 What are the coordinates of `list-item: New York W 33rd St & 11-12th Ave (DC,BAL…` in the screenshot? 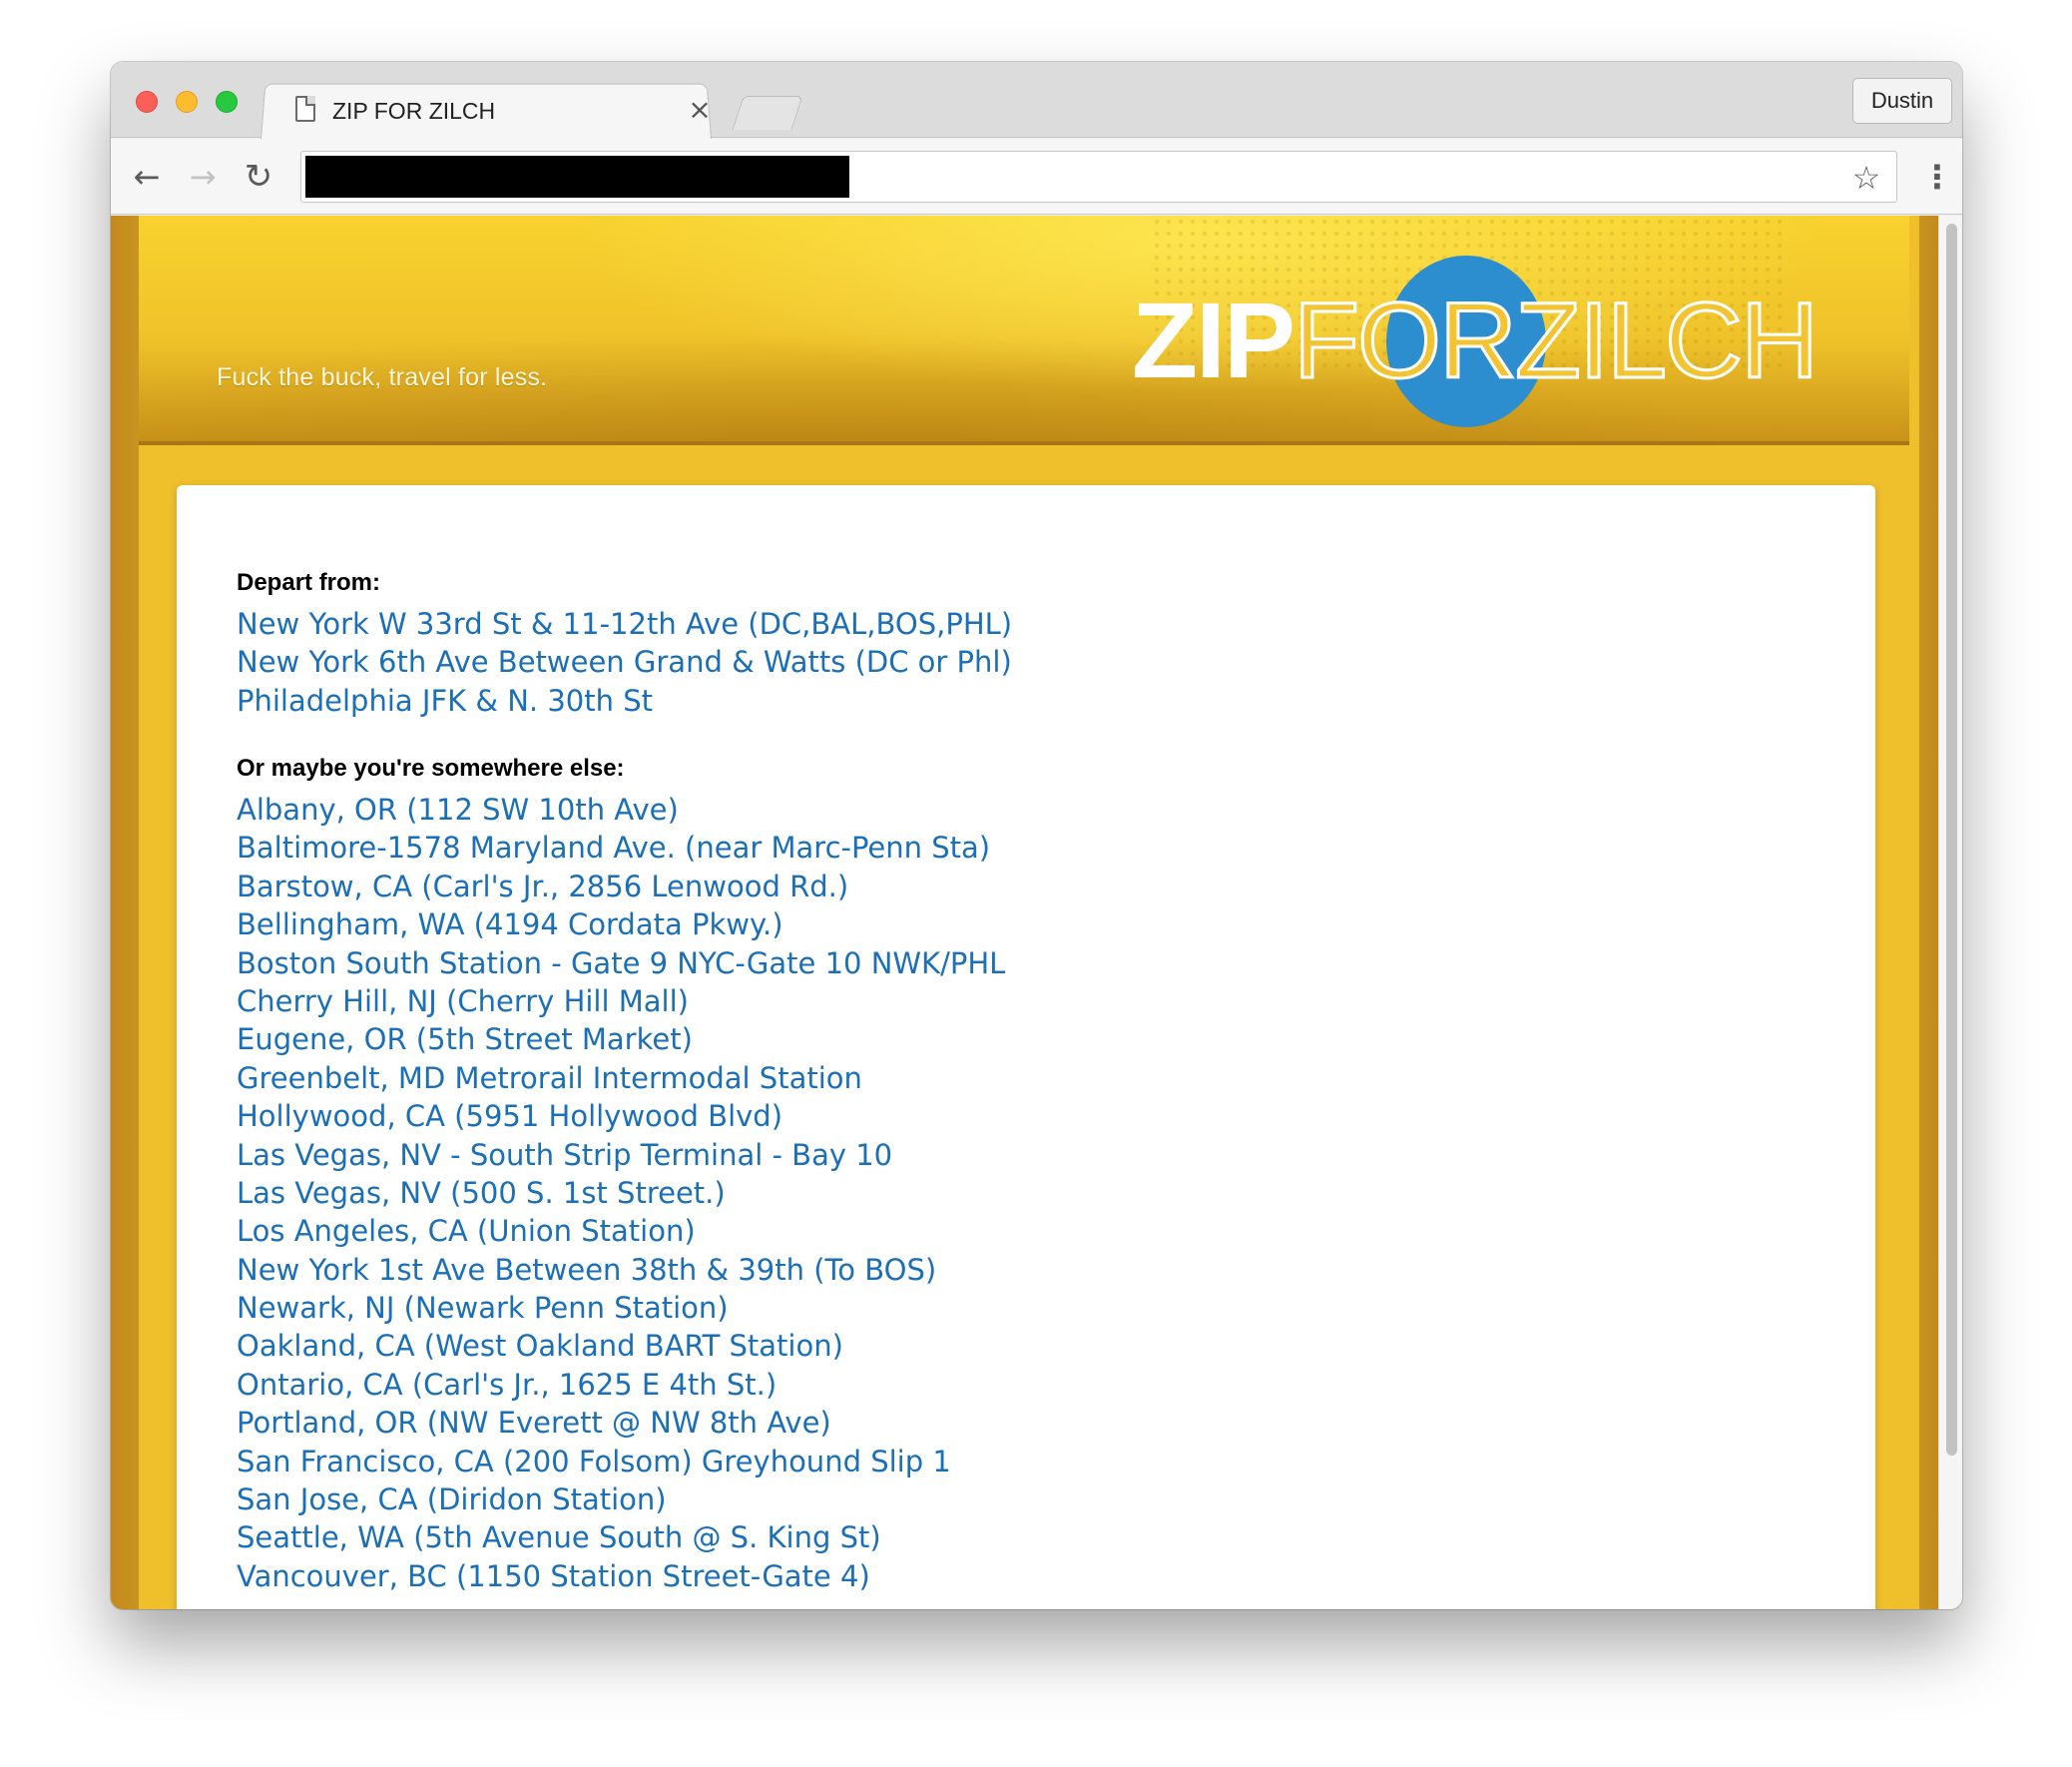 It's located at (625, 624).